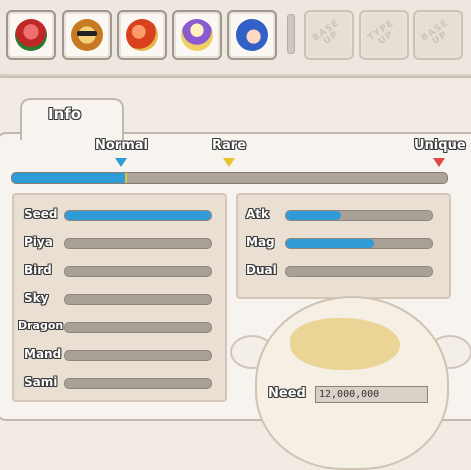 The height and width of the screenshot is (470, 471). Describe the element at coordinates (229, 178) in the screenshot. I see `rarity-progress-bar` at that location.